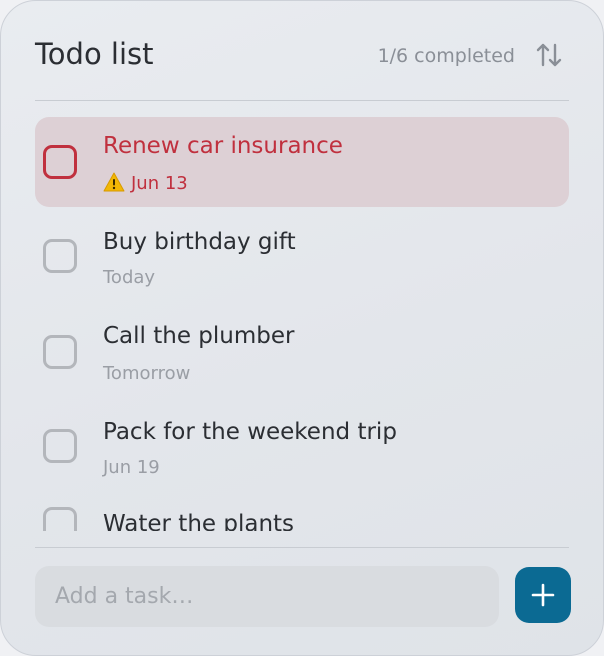 This screenshot has width=604, height=656. What do you see at coordinates (302, 51) in the screenshot?
I see `header: Todo list 1/6 completed` at bounding box center [302, 51].